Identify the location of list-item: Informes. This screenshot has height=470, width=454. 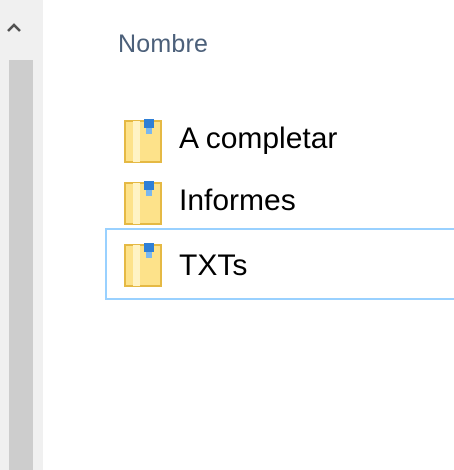
(279, 201).